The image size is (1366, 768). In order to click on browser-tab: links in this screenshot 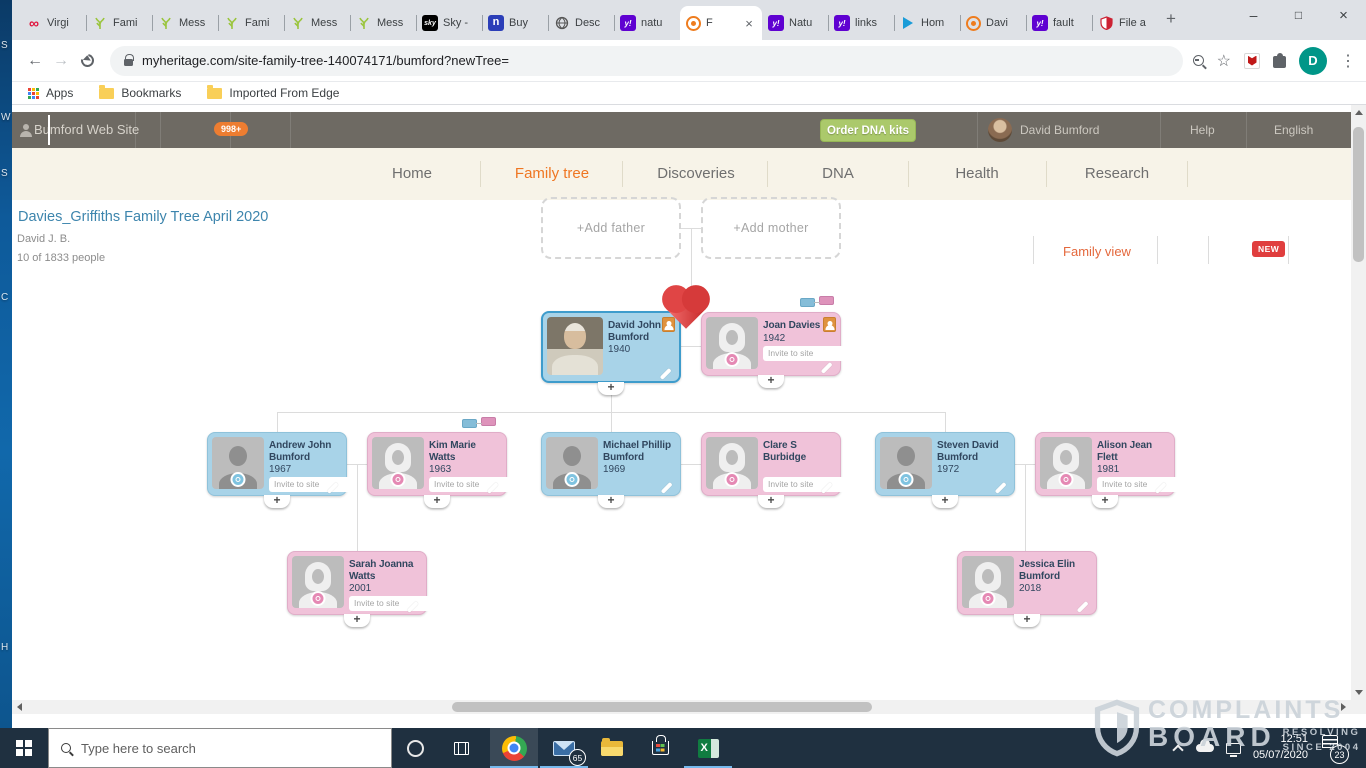, I will do `click(861, 23)`.